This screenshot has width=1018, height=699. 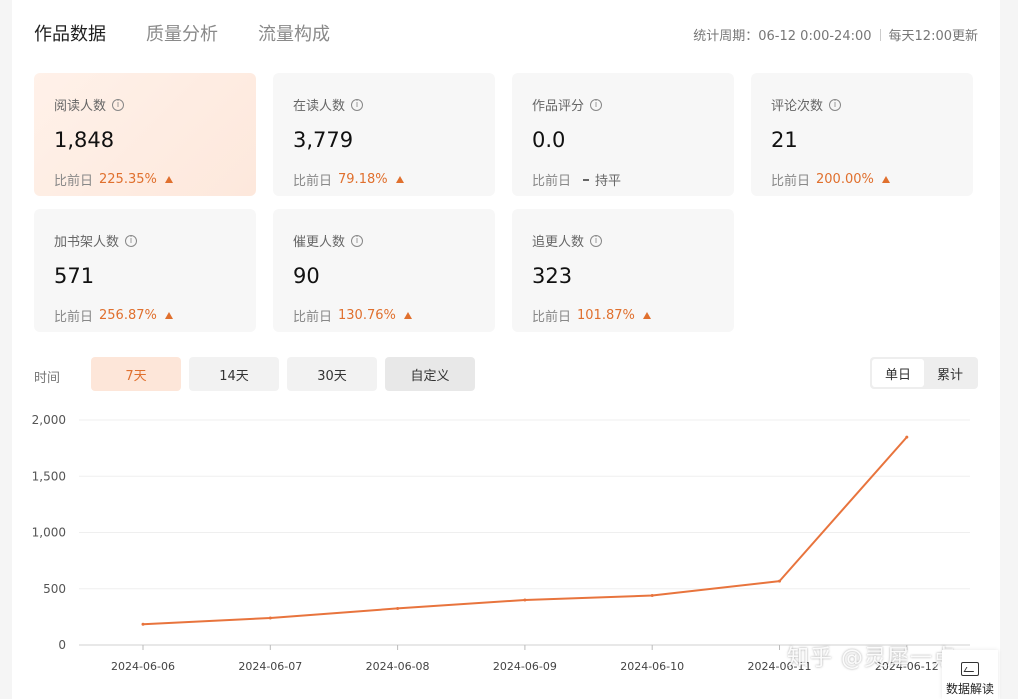 I want to click on chart-icon, so click(x=970, y=669).